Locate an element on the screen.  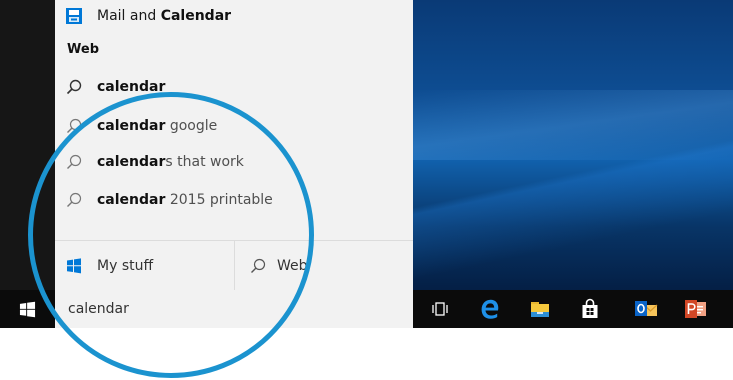
powerpoint-icon is located at coordinates (695, 309).